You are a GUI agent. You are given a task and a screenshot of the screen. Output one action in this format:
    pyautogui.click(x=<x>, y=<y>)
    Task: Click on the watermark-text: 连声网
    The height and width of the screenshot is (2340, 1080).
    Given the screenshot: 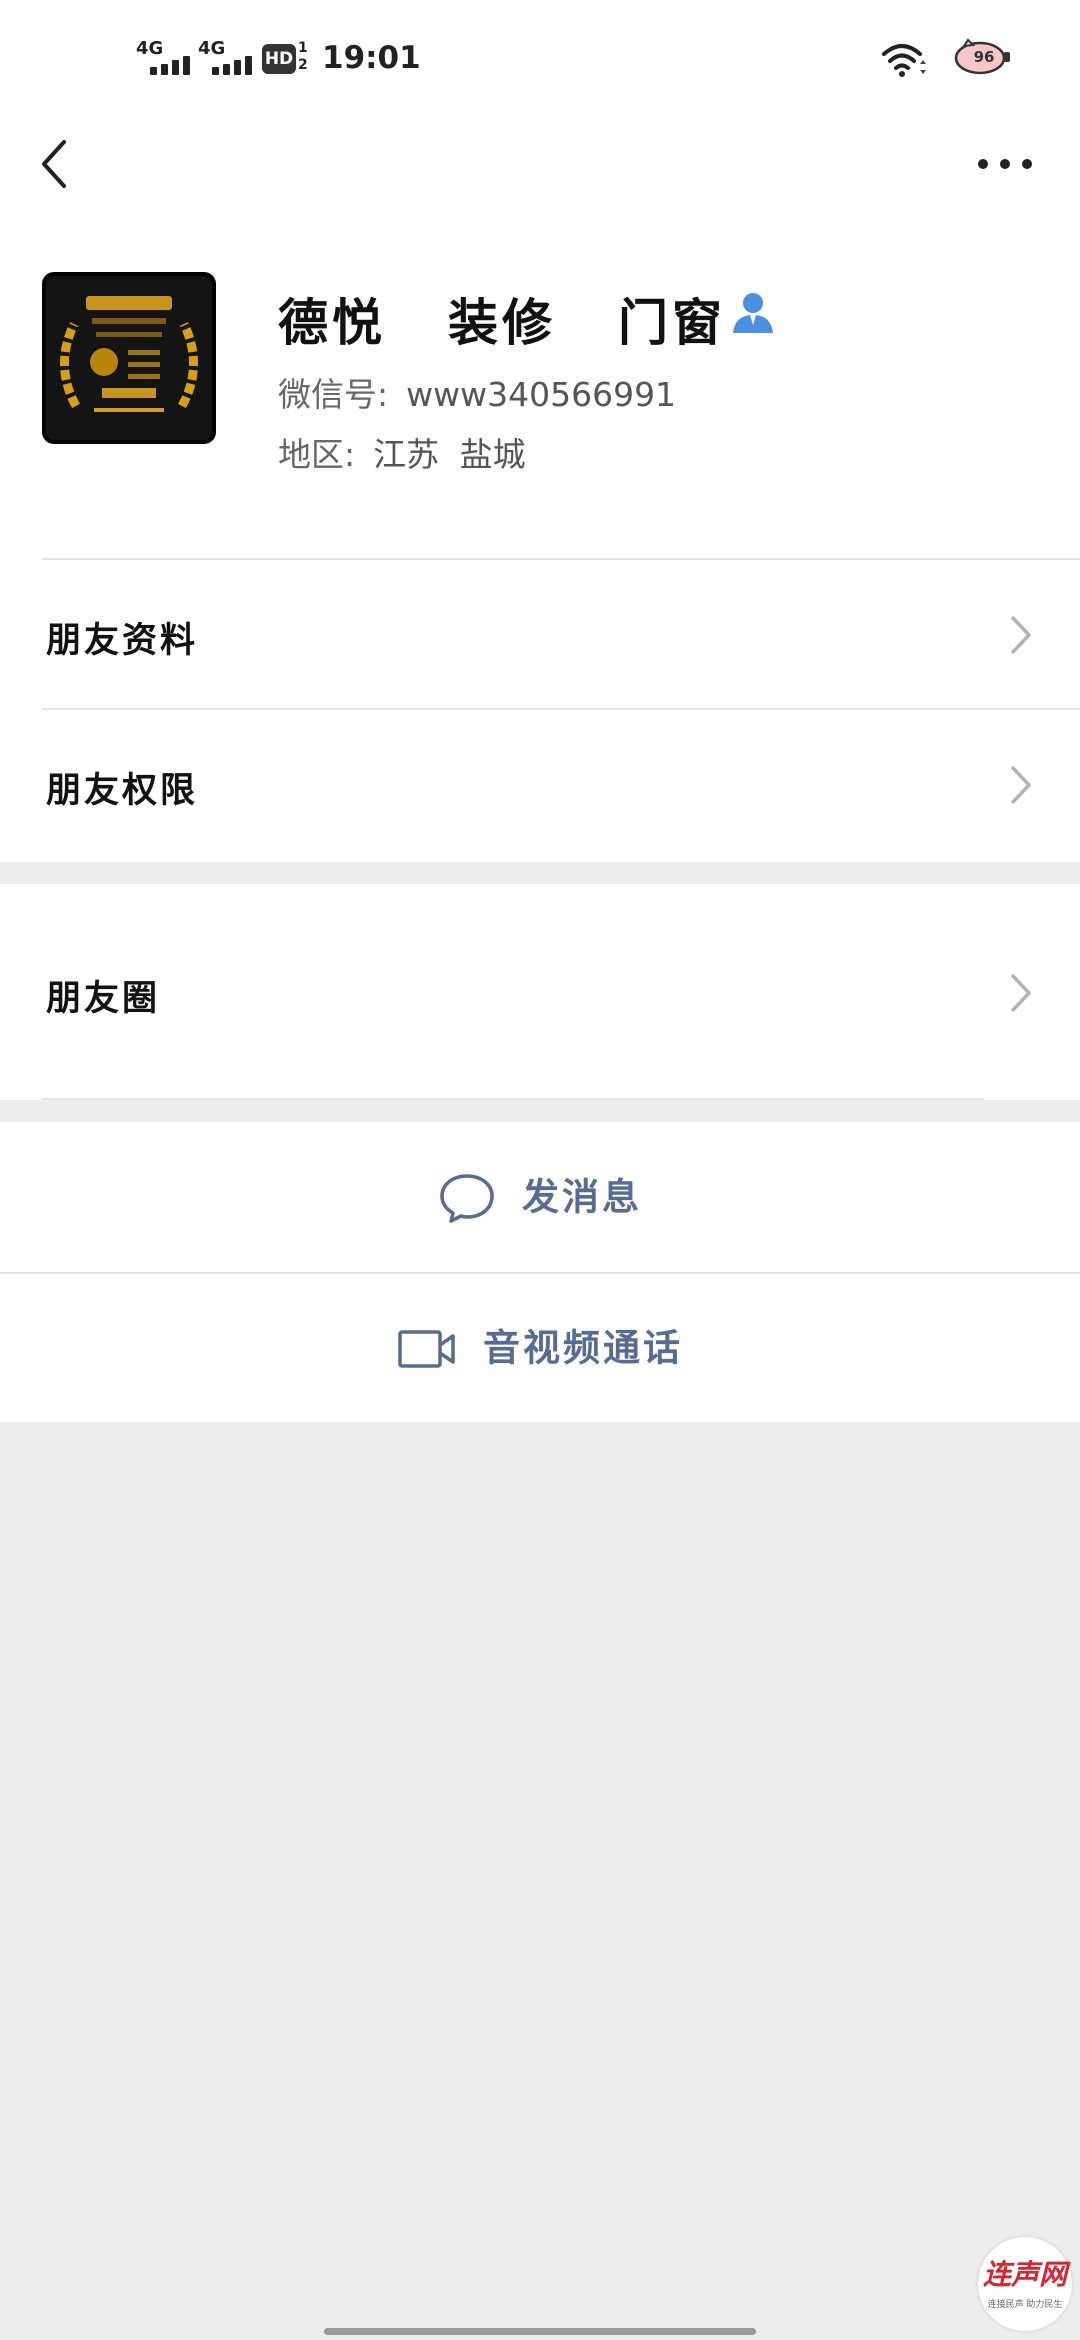 What is the action you would take?
    pyautogui.click(x=1024, y=2274)
    